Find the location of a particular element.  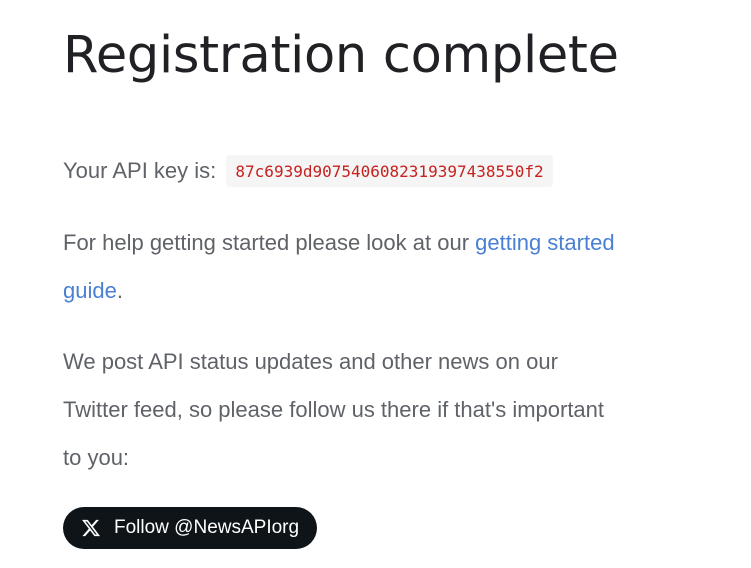

x-logo-icon is located at coordinates (91, 528).